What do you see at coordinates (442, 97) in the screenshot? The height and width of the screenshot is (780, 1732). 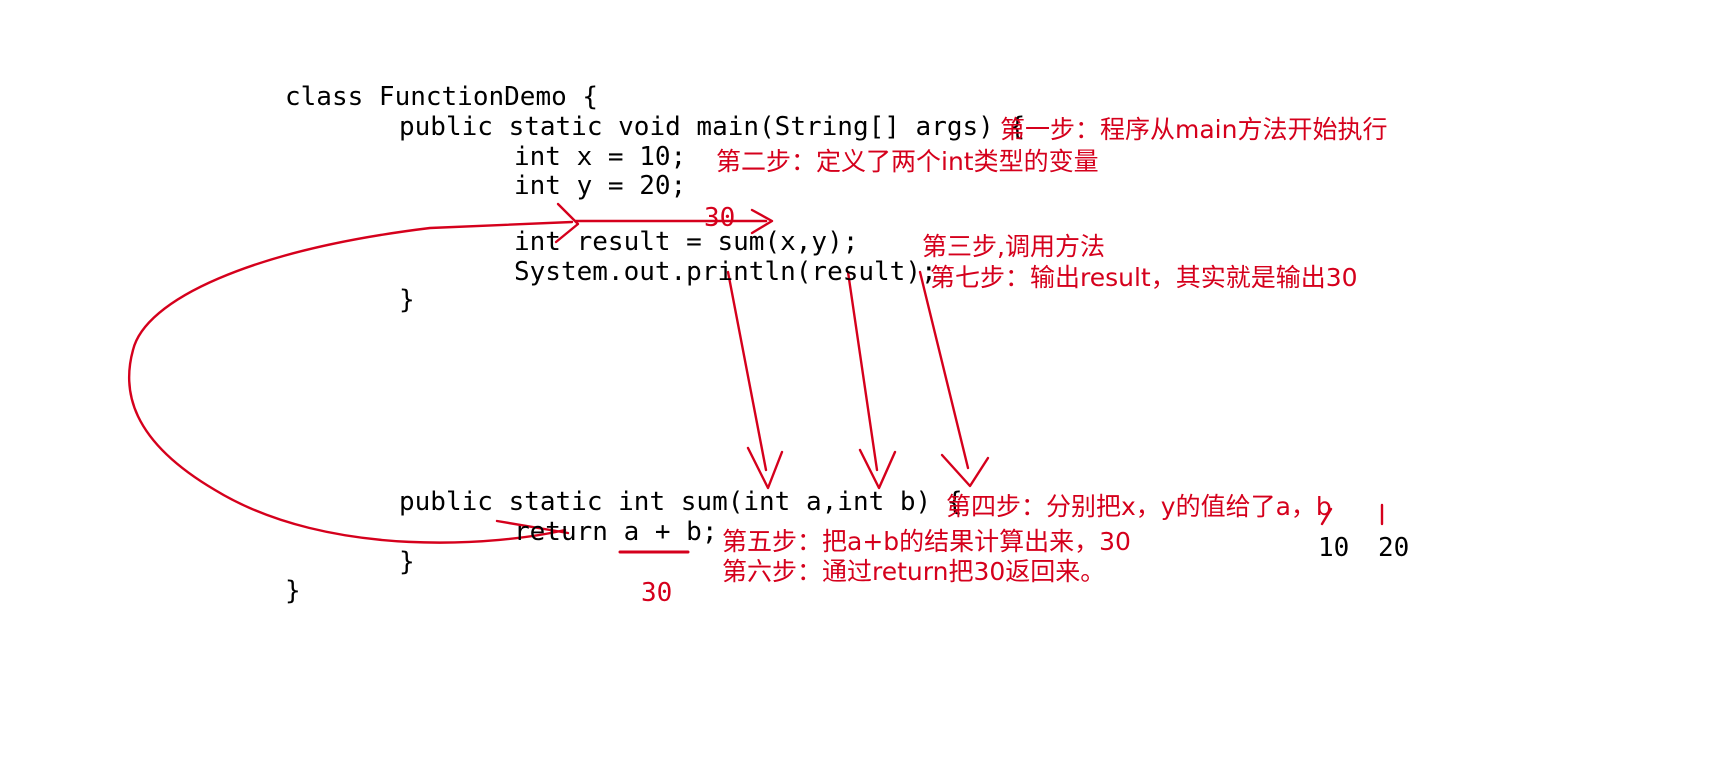 I see `code-line-class-decl: class FunctionDemo {` at bounding box center [442, 97].